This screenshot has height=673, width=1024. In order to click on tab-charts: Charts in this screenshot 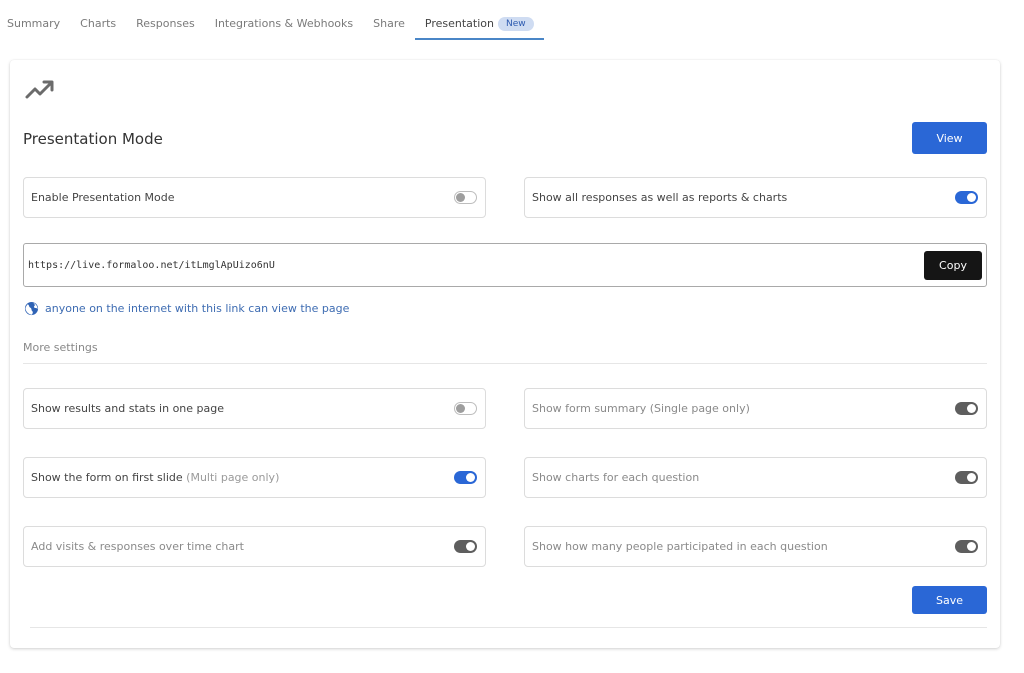, I will do `click(98, 20)`.